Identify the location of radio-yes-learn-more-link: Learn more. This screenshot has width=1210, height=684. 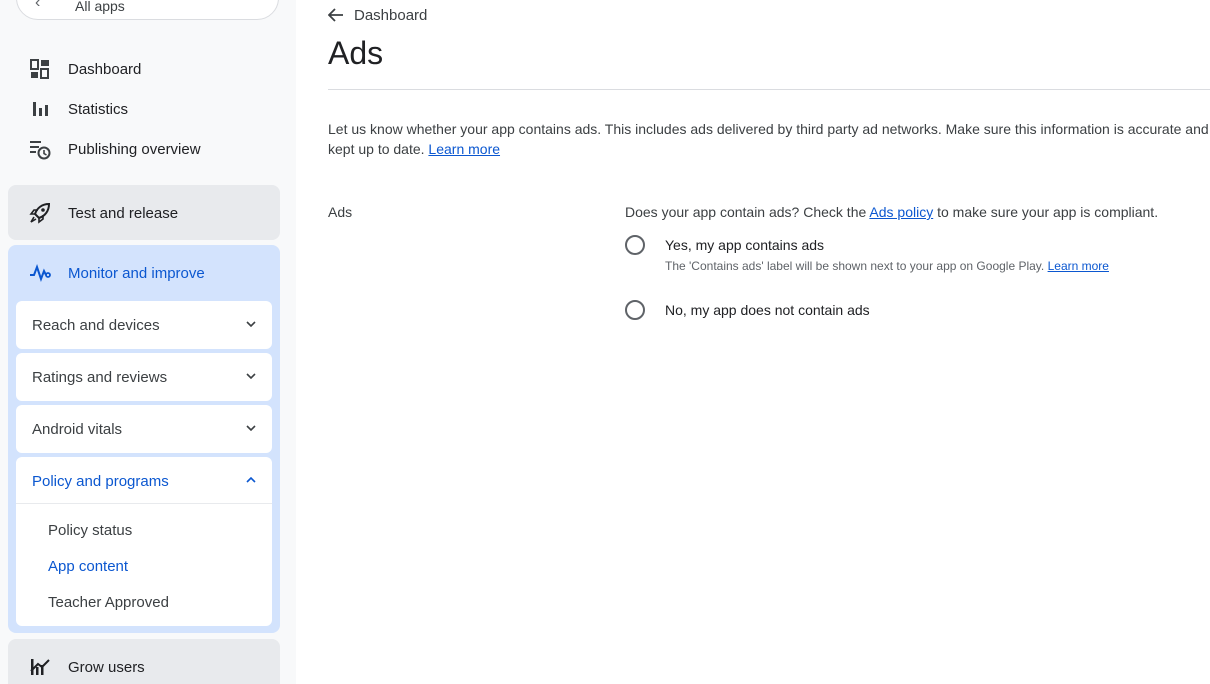
(1078, 266).